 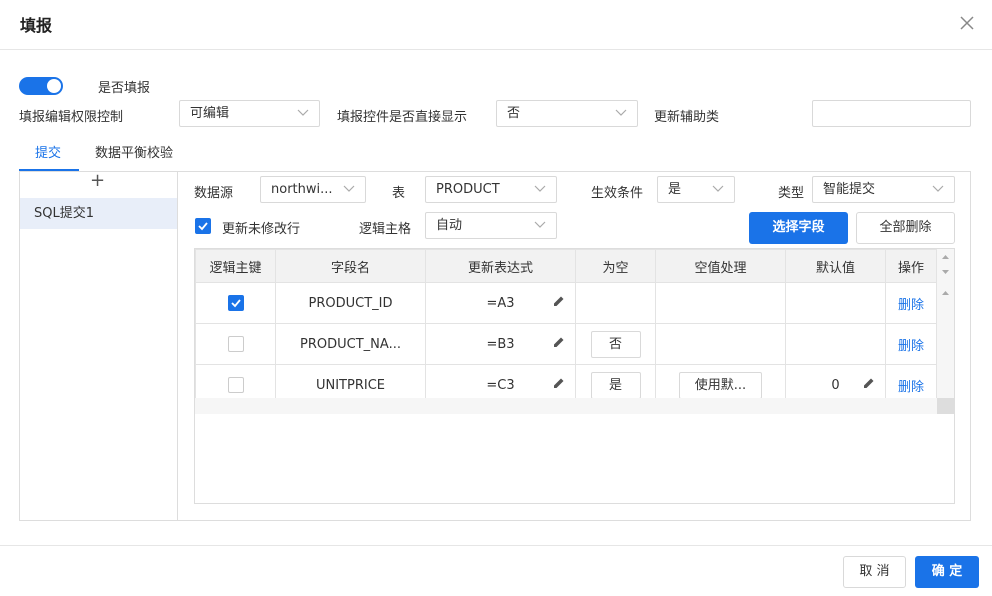 What do you see at coordinates (911, 266) in the screenshot?
I see `col-action: 操作` at bounding box center [911, 266].